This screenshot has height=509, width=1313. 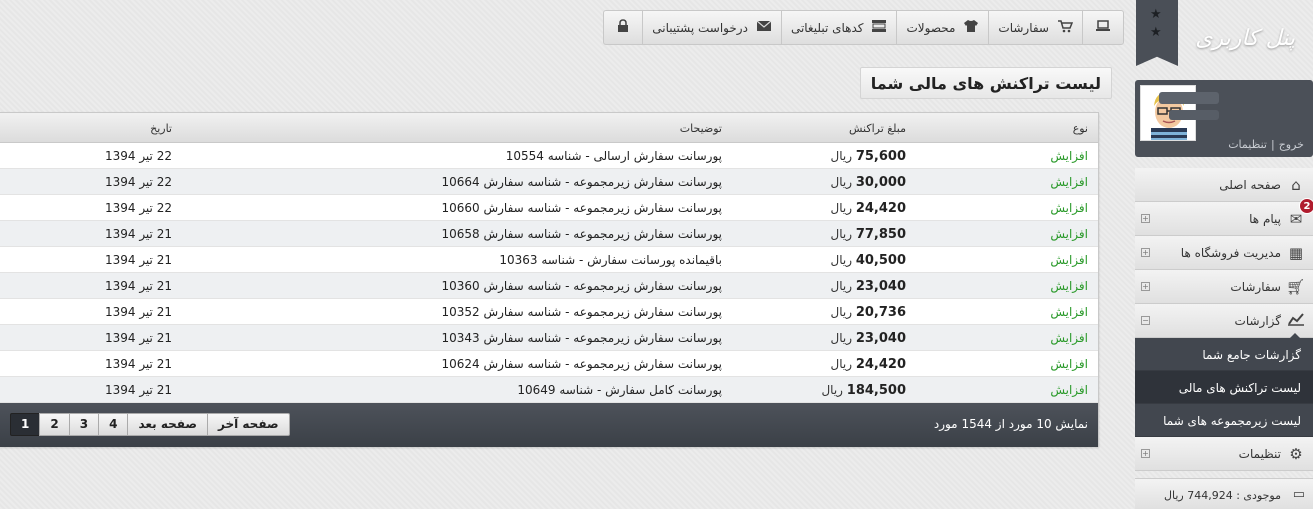 I want to click on lock-button, so click(x=623, y=27).